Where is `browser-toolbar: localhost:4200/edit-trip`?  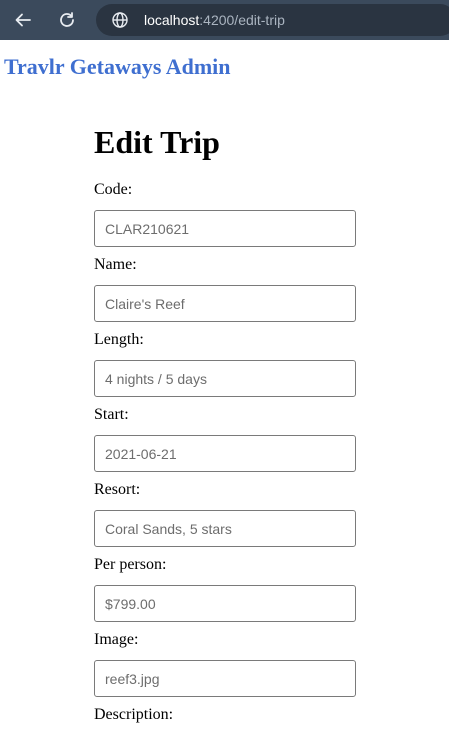 browser-toolbar: localhost:4200/edit-trip is located at coordinates (224, 20).